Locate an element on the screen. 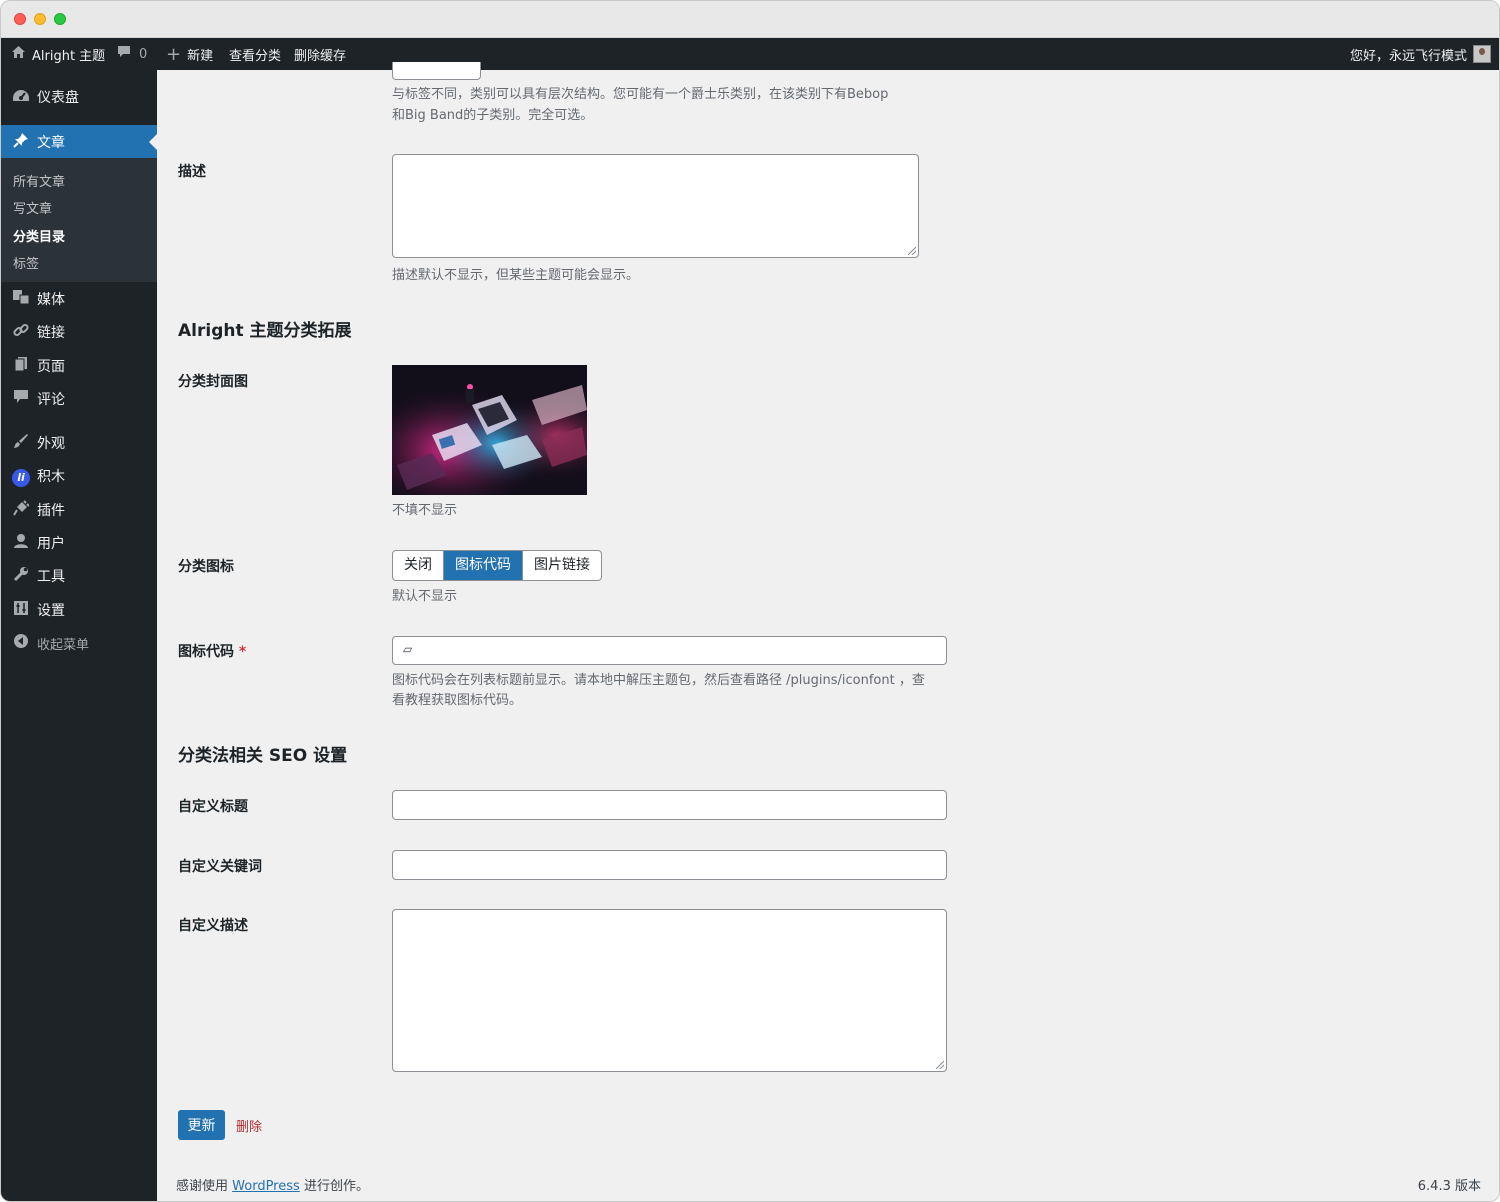 The height and width of the screenshot is (1202, 1500). icon-code-label: 图标代码 * is located at coordinates (212, 651).